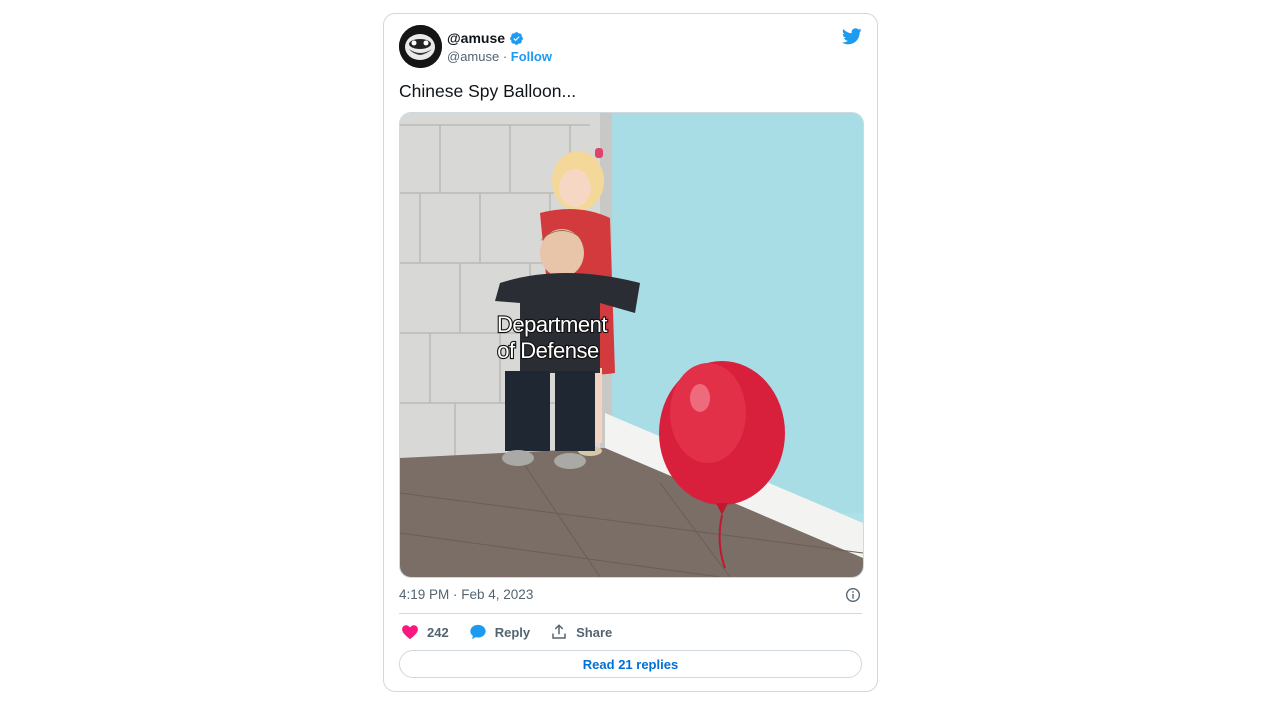 This screenshot has width=1280, height=720. What do you see at coordinates (852, 36) in the screenshot?
I see `twitter-bird-icon` at bounding box center [852, 36].